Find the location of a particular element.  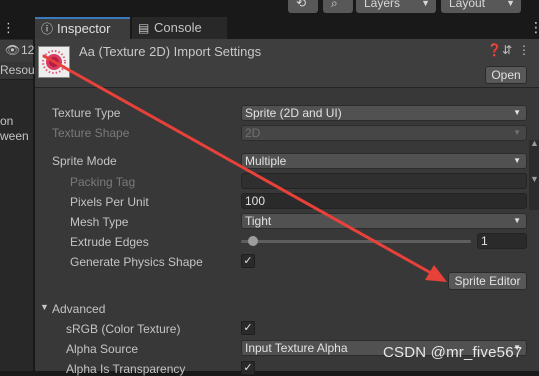

alpha-is-transparency-label: Alpha Is Transparency is located at coordinates (126, 369).